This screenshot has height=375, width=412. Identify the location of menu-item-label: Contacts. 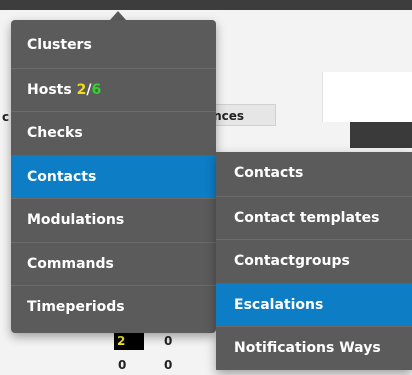
(62, 176).